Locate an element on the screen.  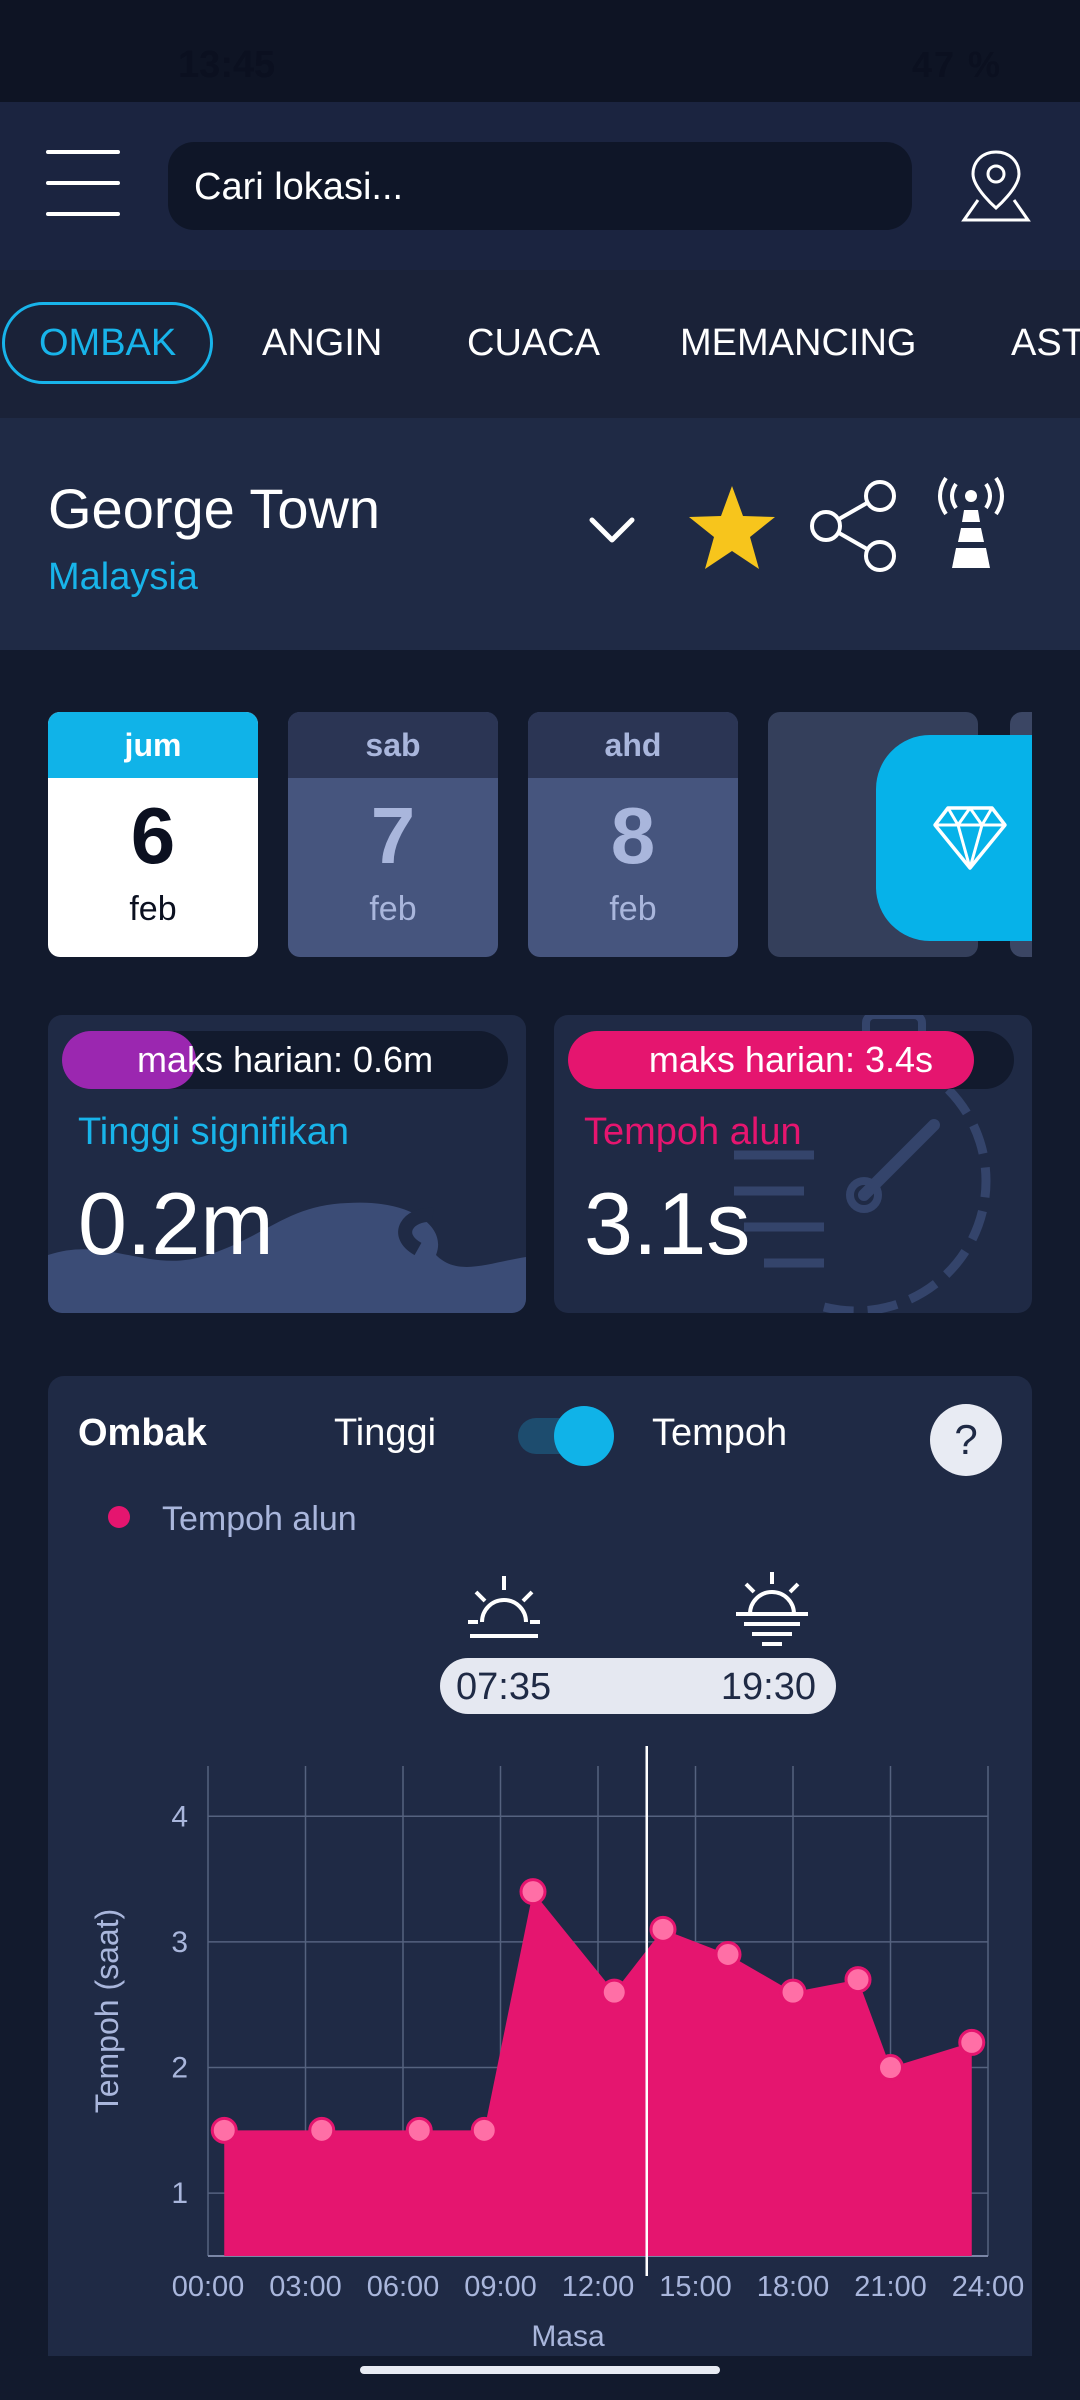
day-number: 6 is located at coordinates (153, 835).